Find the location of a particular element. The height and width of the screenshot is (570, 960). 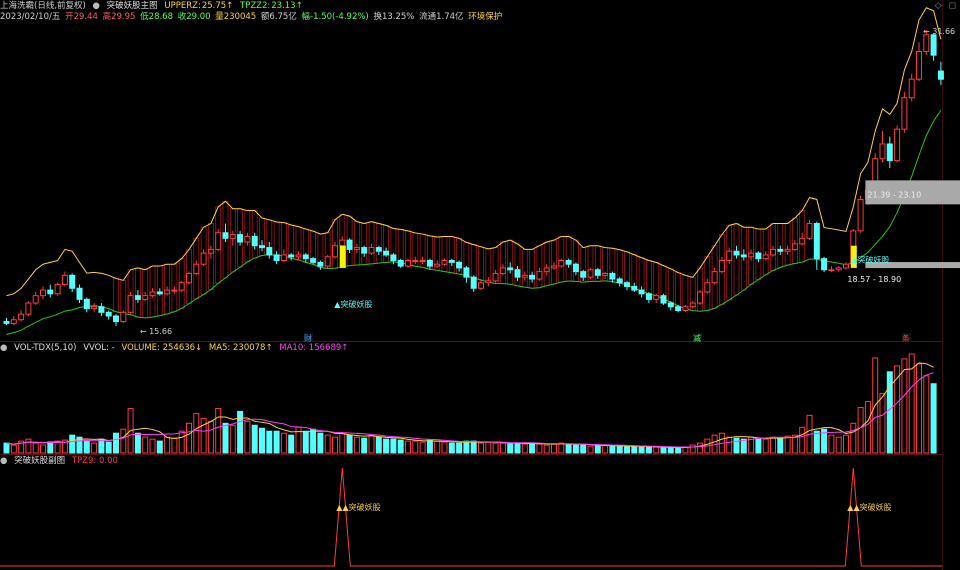

upperz-label: UPPERZ: is located at coordinates (182, 6).